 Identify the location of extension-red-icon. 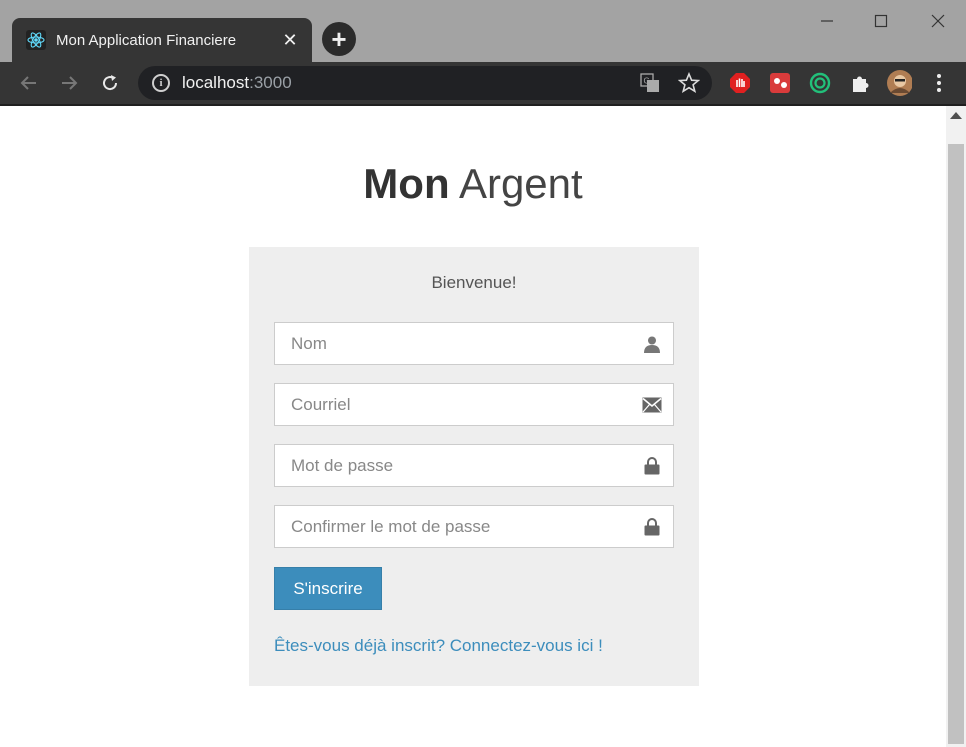
(780, 83).